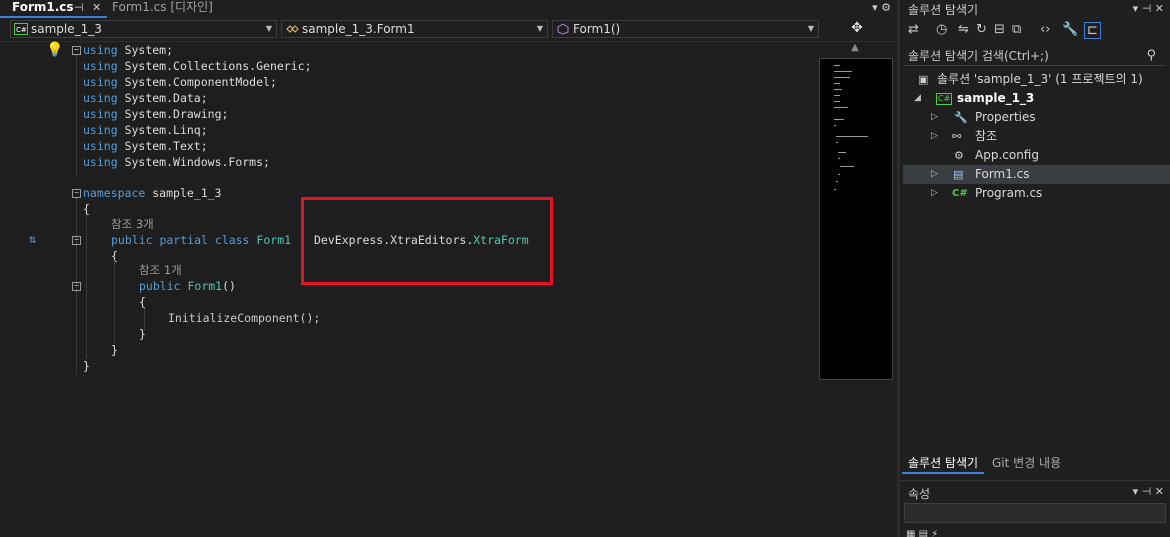 The image size is (1170, 537). Describe the element at coordinates (32, 239) in the screenshot. I see `override-indicator-icon: ⇅` at that location.